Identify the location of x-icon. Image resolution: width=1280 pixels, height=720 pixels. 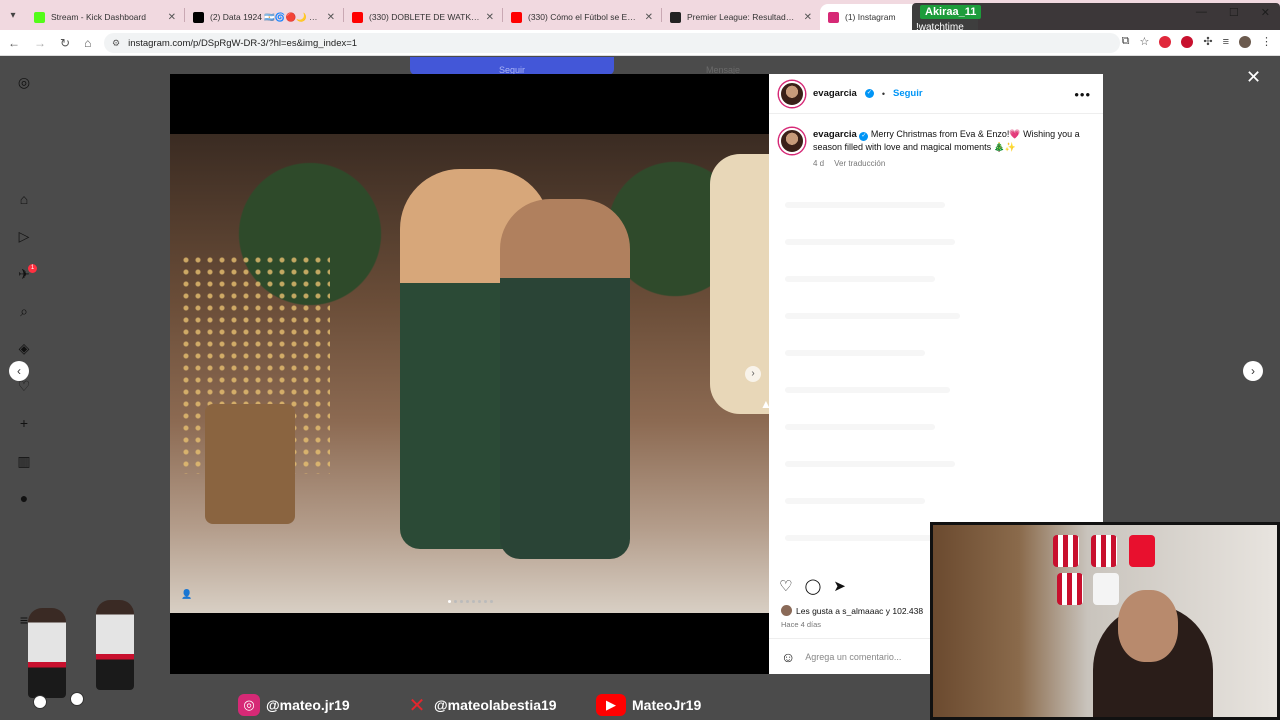
(198, 17).